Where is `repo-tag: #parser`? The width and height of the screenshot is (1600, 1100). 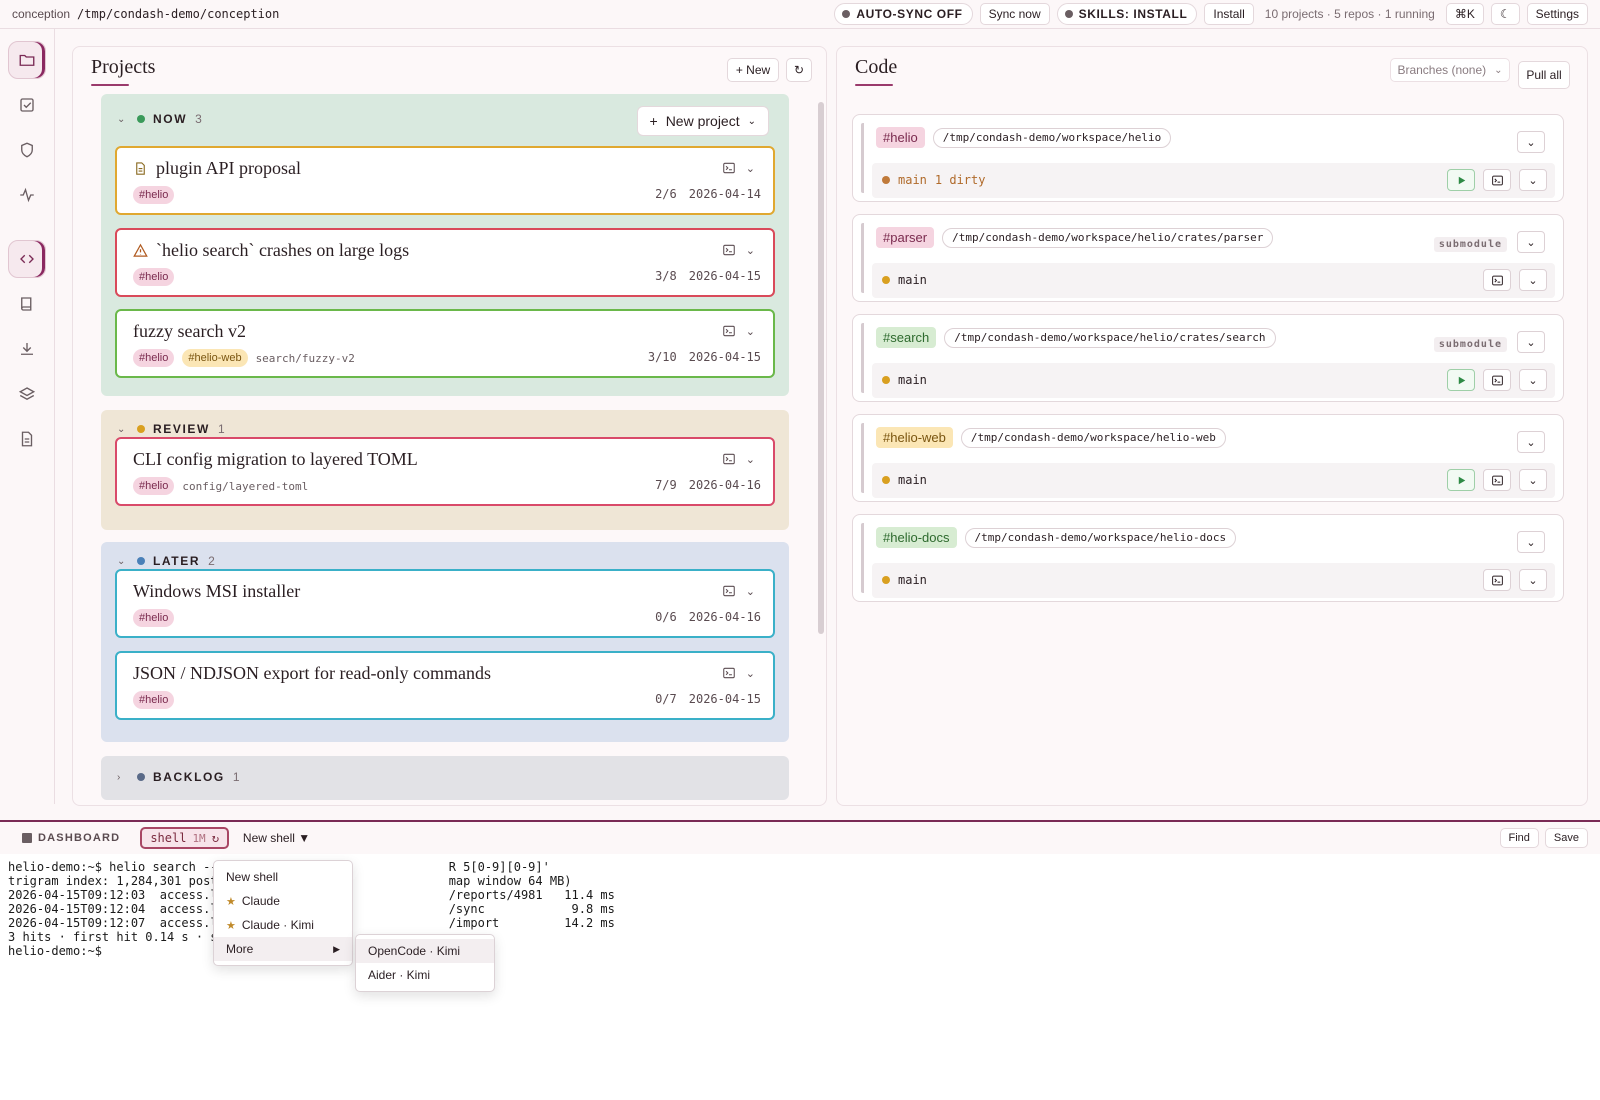
repo-tag: #parser is located at coordinates (905, 237).